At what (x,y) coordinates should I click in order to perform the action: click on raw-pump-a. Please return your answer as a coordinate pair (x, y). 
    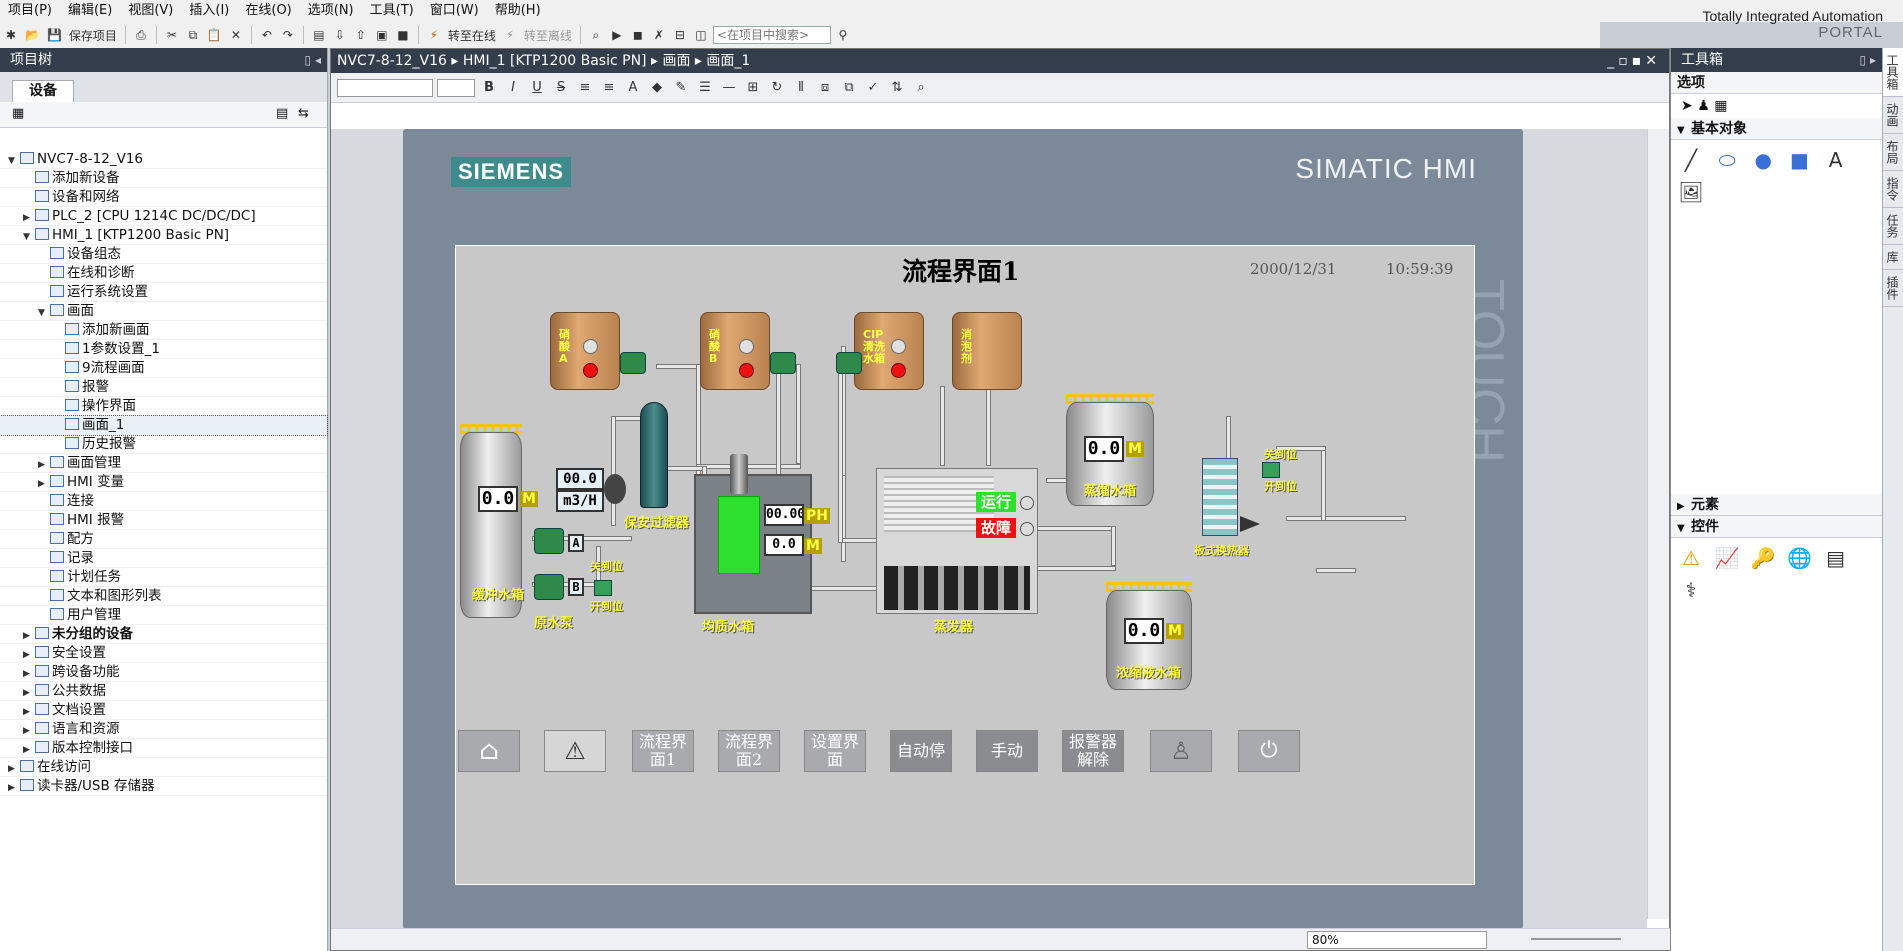
    Looking at the image, I should click on (549, 541).